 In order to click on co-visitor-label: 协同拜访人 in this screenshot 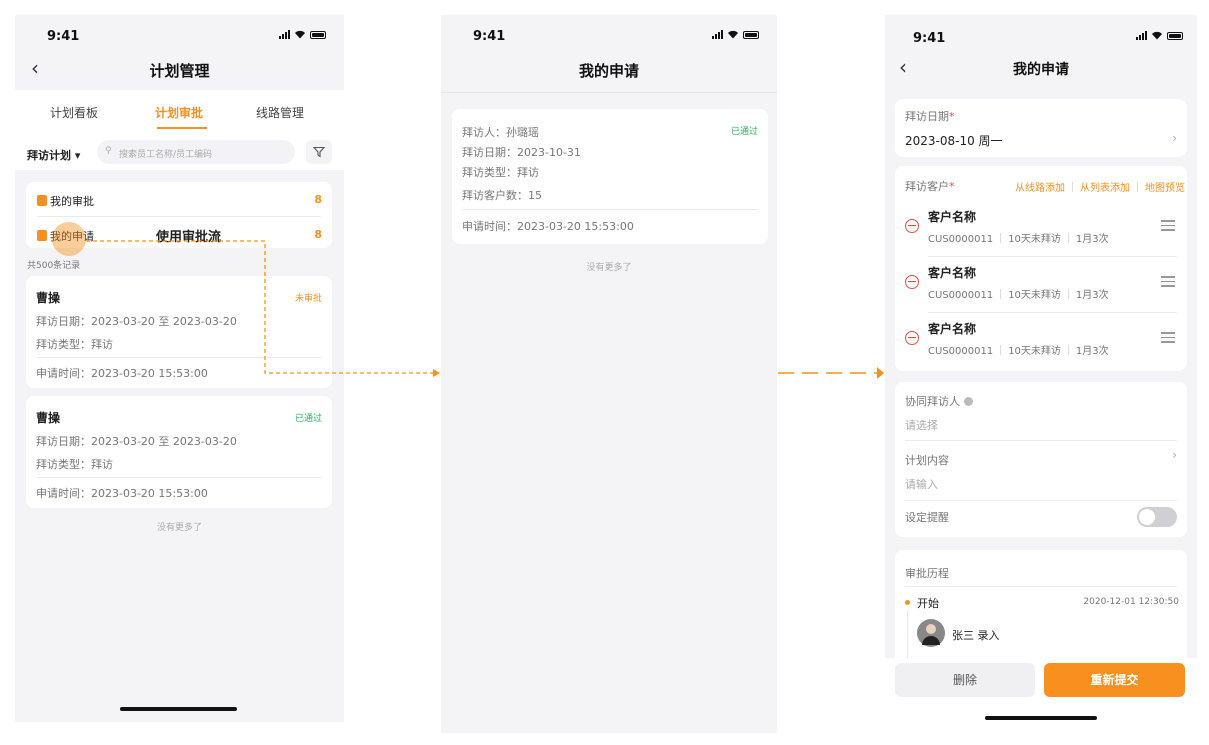, I will do `click(939, 401)`.